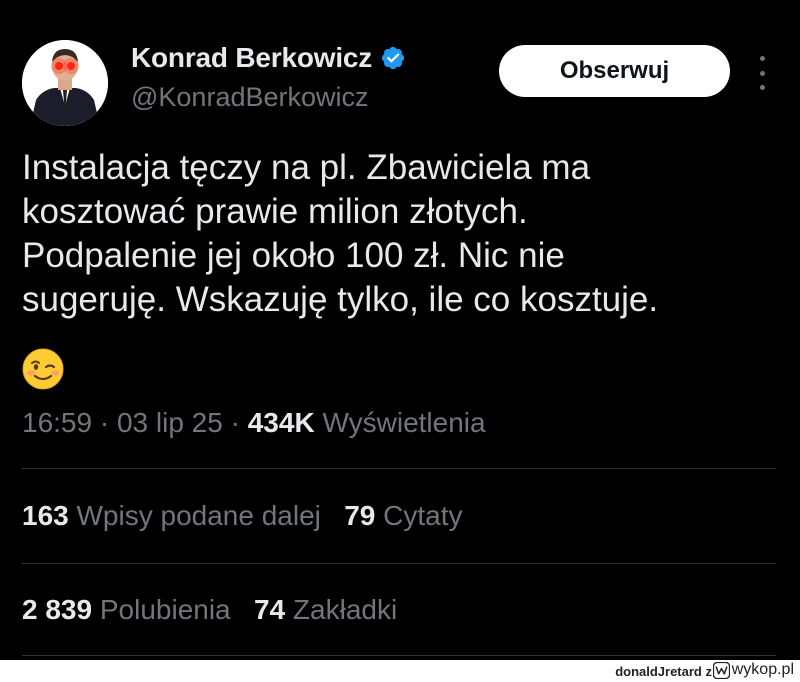 This screenshot has height=682, width=800. I want to click on quotes-label: Cytaty, so click(423, 515).